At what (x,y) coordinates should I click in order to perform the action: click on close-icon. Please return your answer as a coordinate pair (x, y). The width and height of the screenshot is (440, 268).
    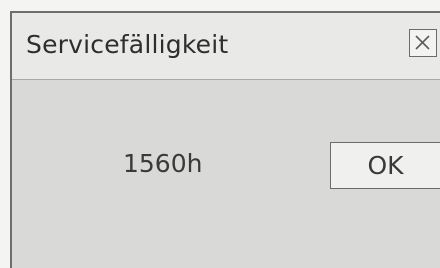
    Looking at the image, I should click on (422, 42).